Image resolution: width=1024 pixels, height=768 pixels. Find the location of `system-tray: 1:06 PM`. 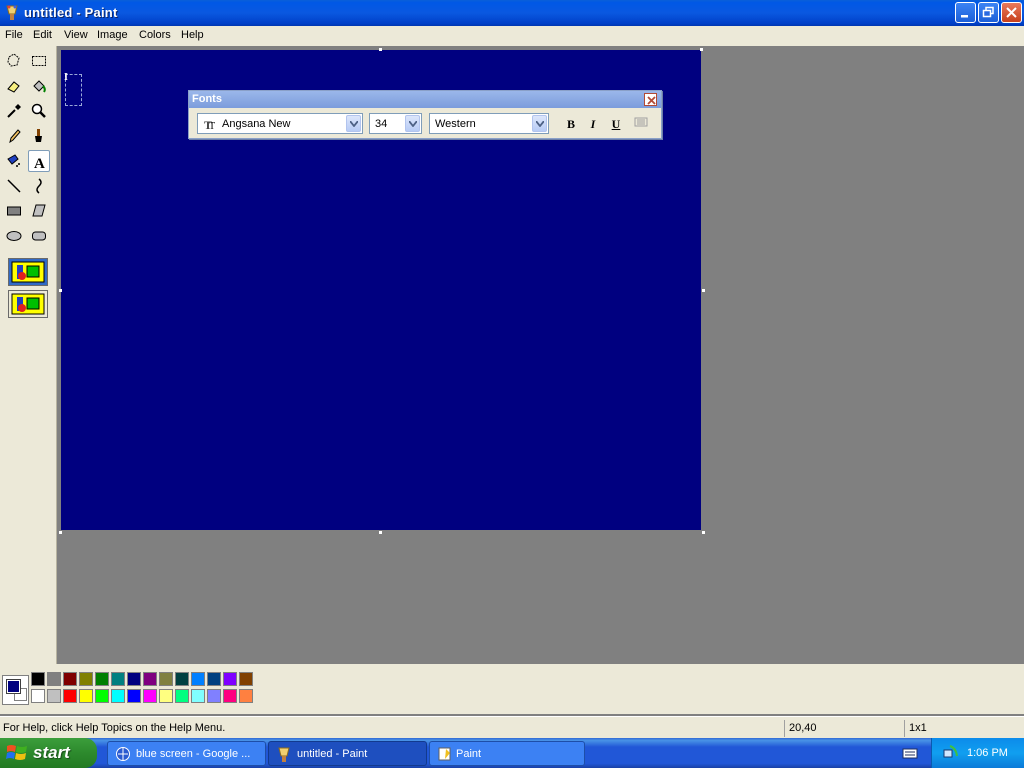

system-tray: 1:06 PM is located at coordinates (977, 753).